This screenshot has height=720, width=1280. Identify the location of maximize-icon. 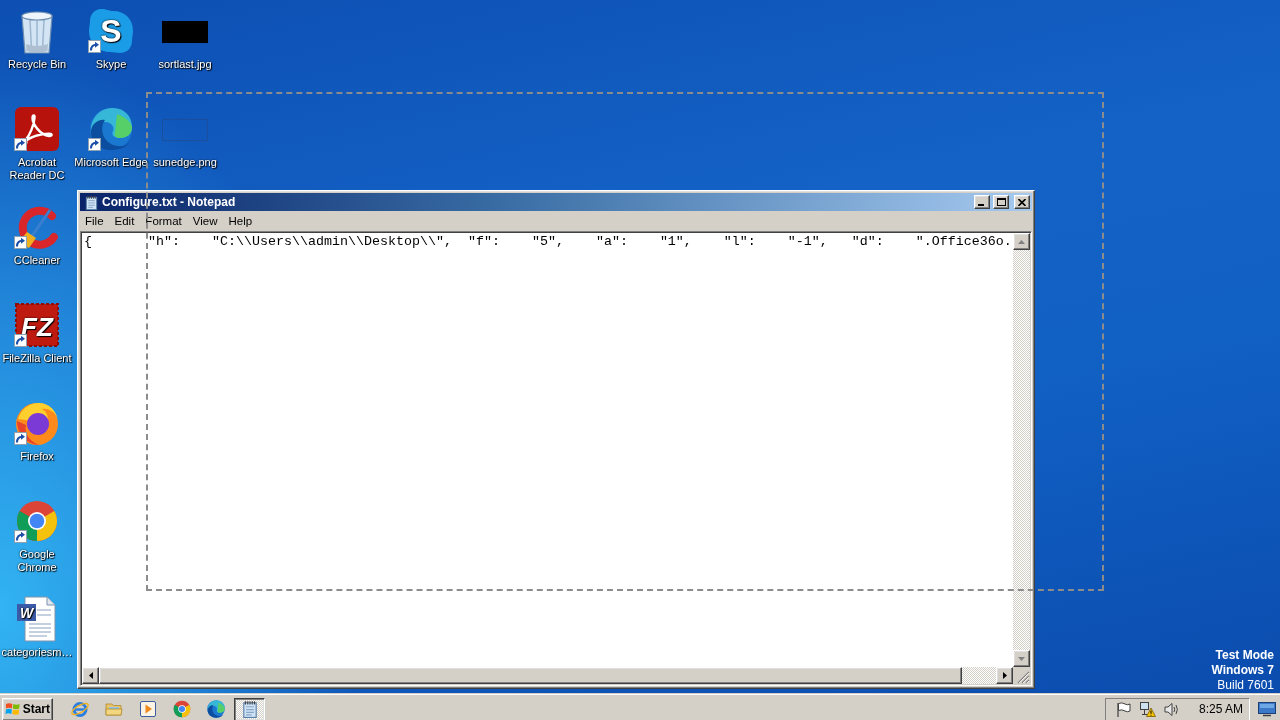
(1001, 202).